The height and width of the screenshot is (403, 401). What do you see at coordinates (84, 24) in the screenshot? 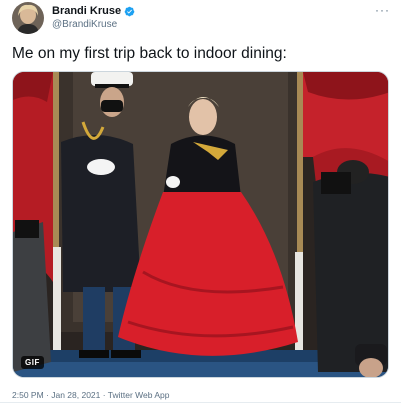
I see `author-handle: @BrandiKruse` at bounding box center [84, 24].